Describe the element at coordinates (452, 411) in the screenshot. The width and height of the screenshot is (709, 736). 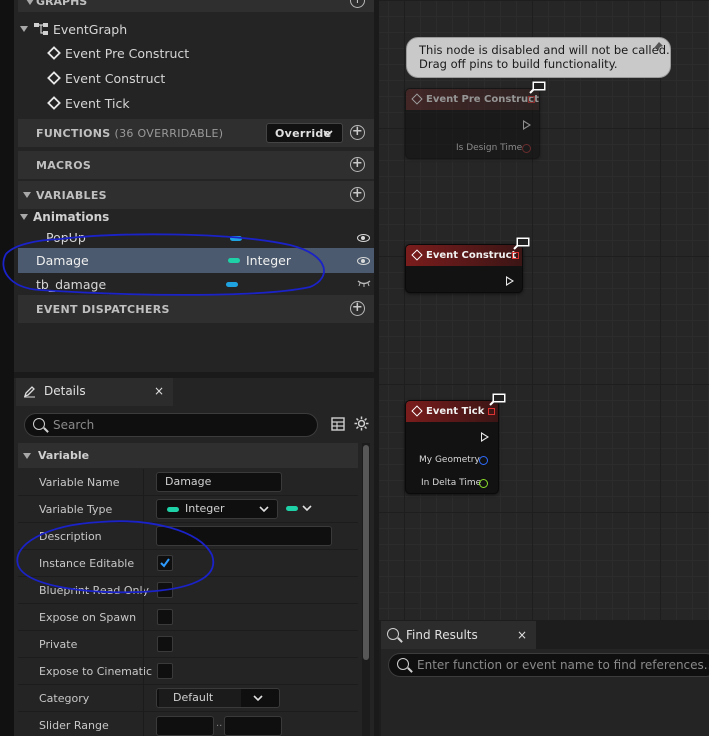
I see `node-header: Event Tick` at that location.